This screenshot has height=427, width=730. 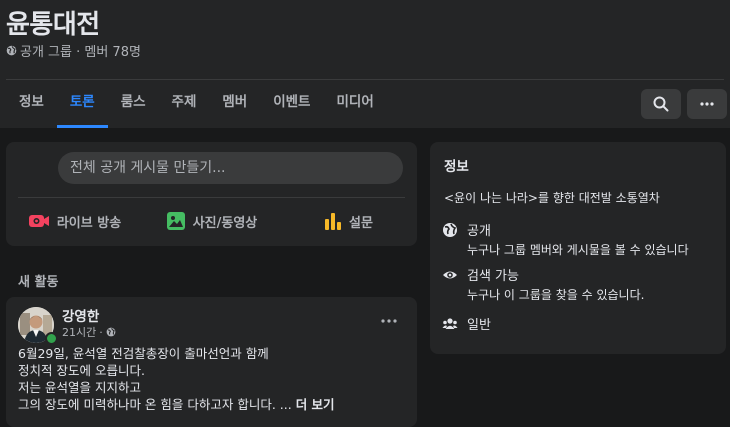 I want to click on about-item-text: 일반, so click(x=479, y=323).